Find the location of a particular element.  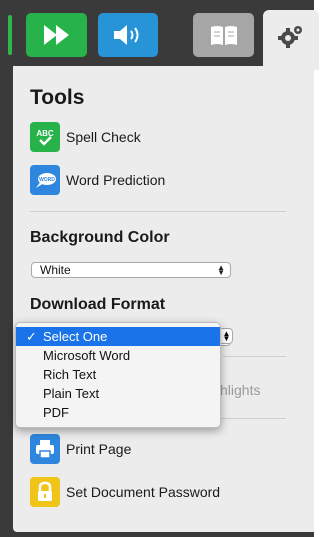

background-color-value: White is located at coordinates (55, 270).